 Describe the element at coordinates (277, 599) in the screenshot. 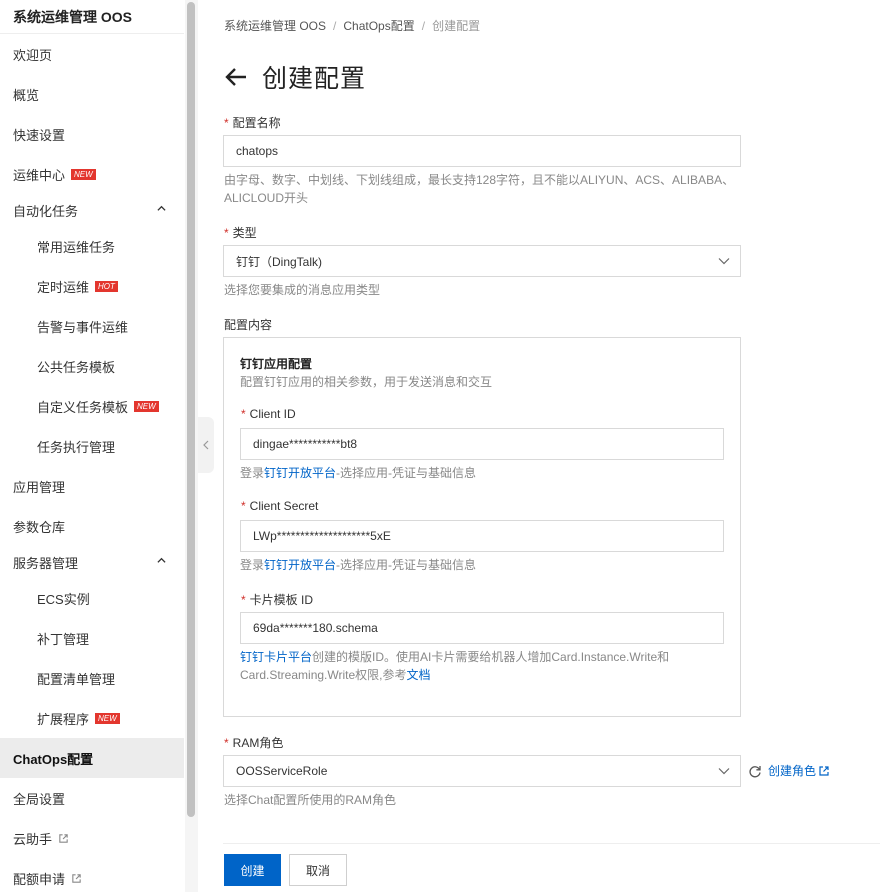

I see `card-template-label: * 卡片模板 ID` at that location.